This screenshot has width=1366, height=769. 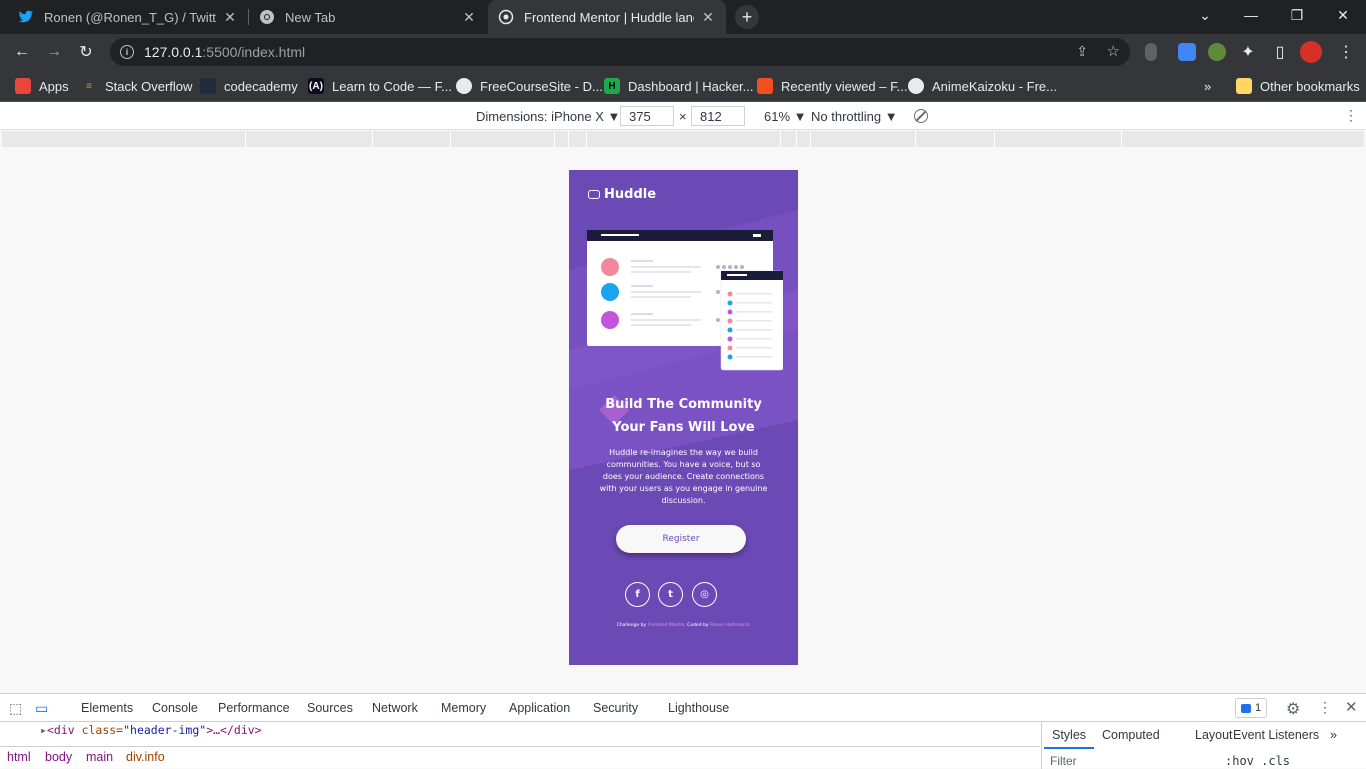 What do you see at coordinates (464, 86) in the screenshot?
I see `globe-icon` at bounding box center [464, 86].